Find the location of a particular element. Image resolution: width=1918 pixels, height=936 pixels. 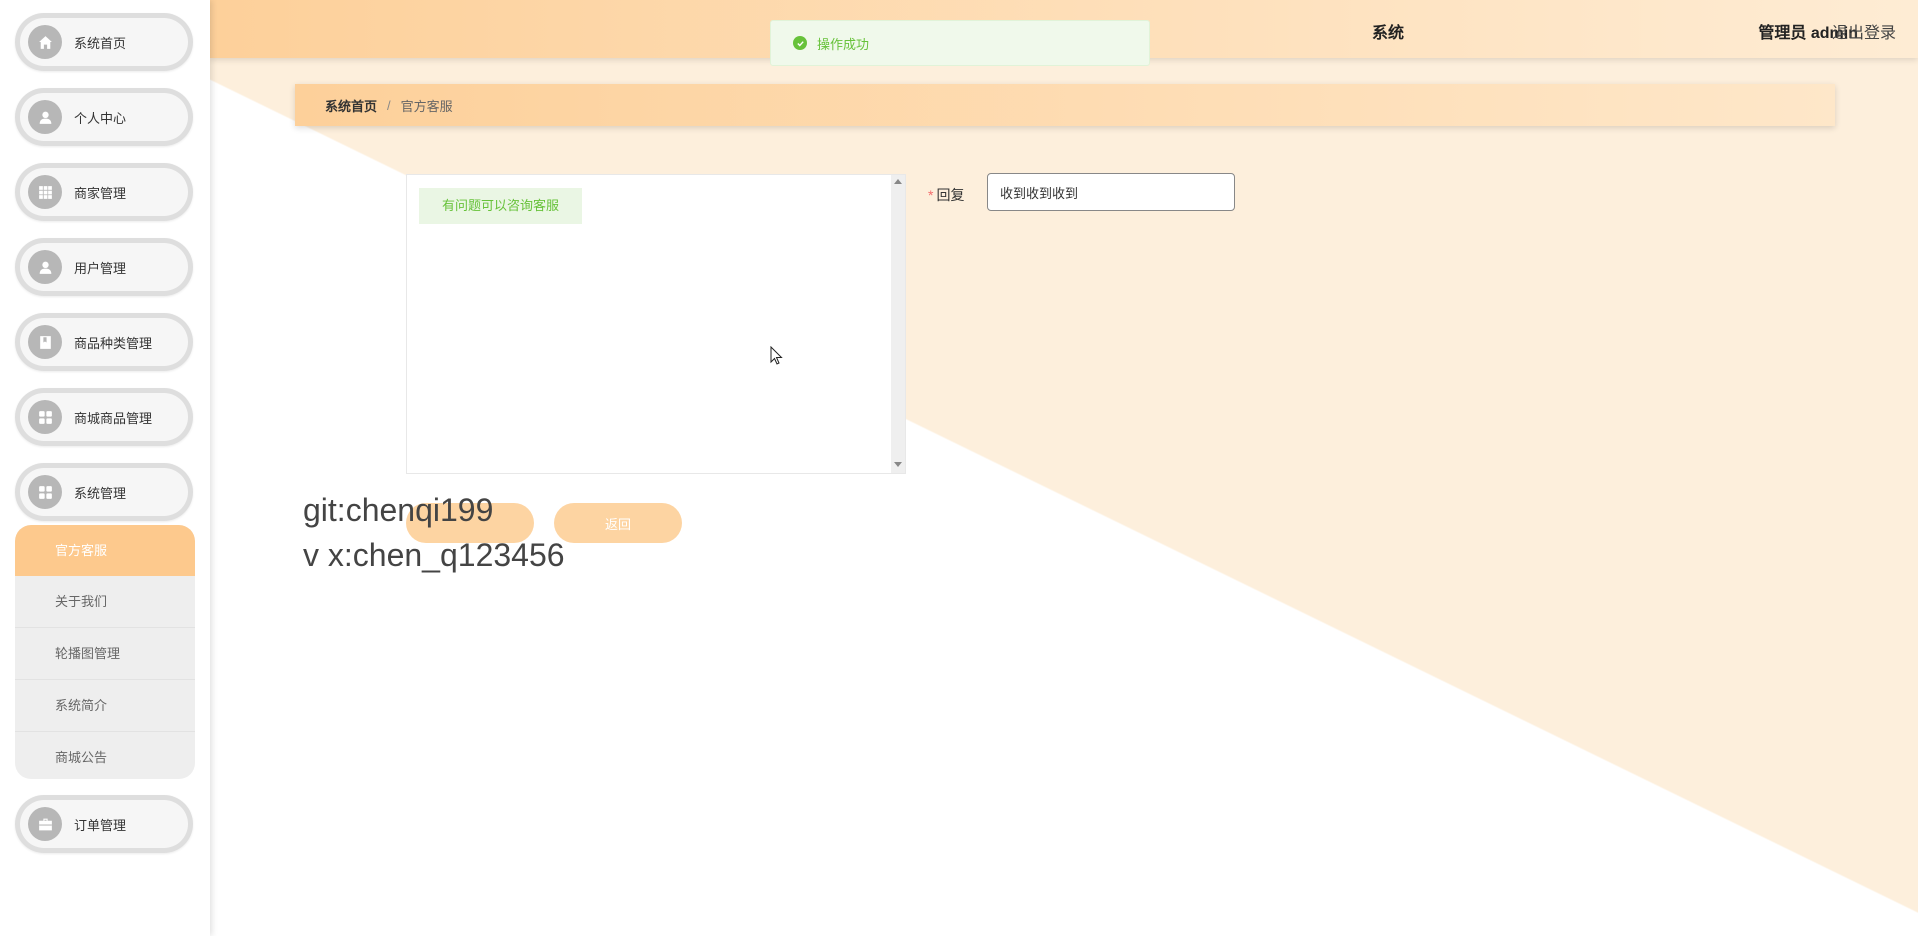

toast-message: 操作成功 is located at coordinates (843, 44).